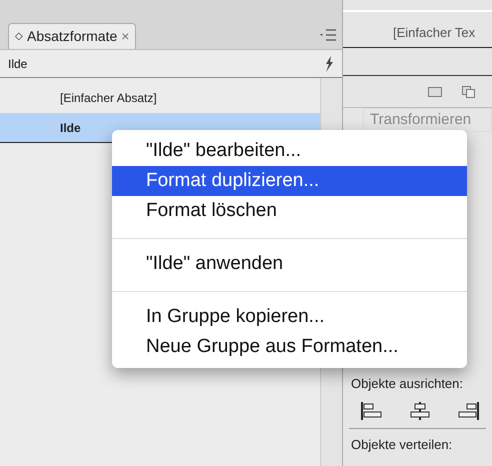  I want to click on menu-item: "Ilde" anwenden, so click(289, 264).